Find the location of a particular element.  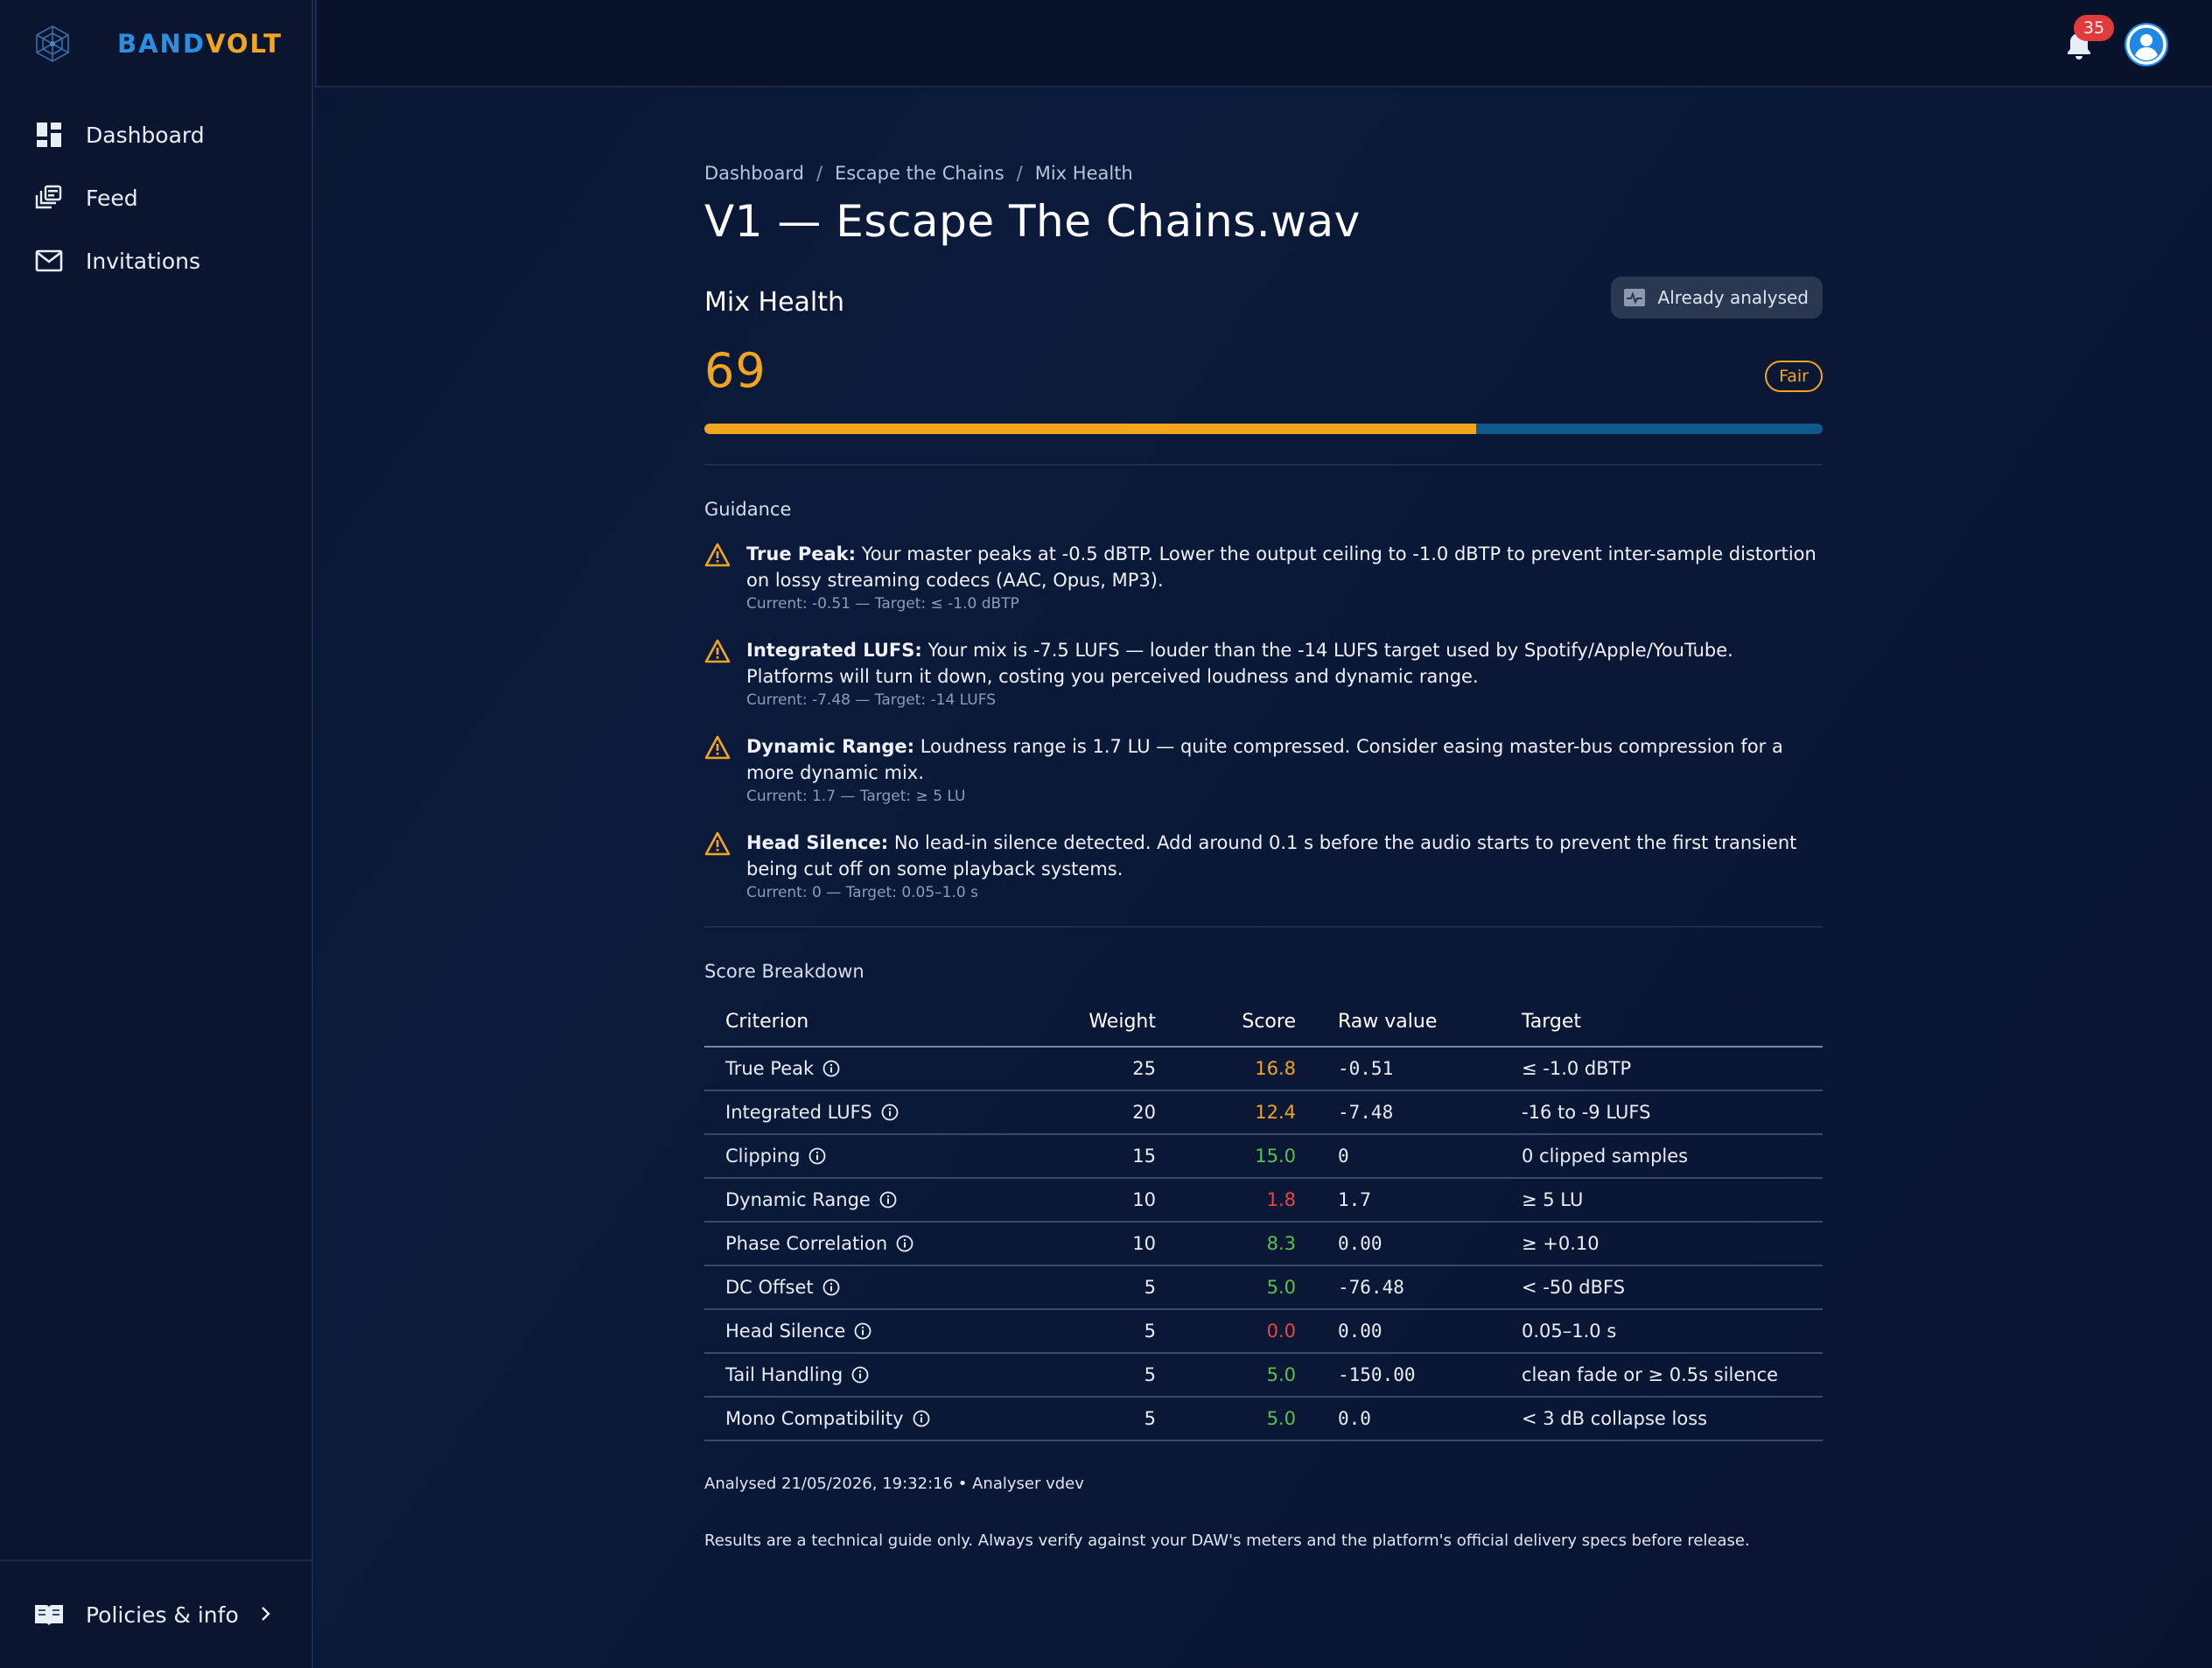

target-cell: ≤ -1.0 dBTP is located at coordinates (1662, 1069).